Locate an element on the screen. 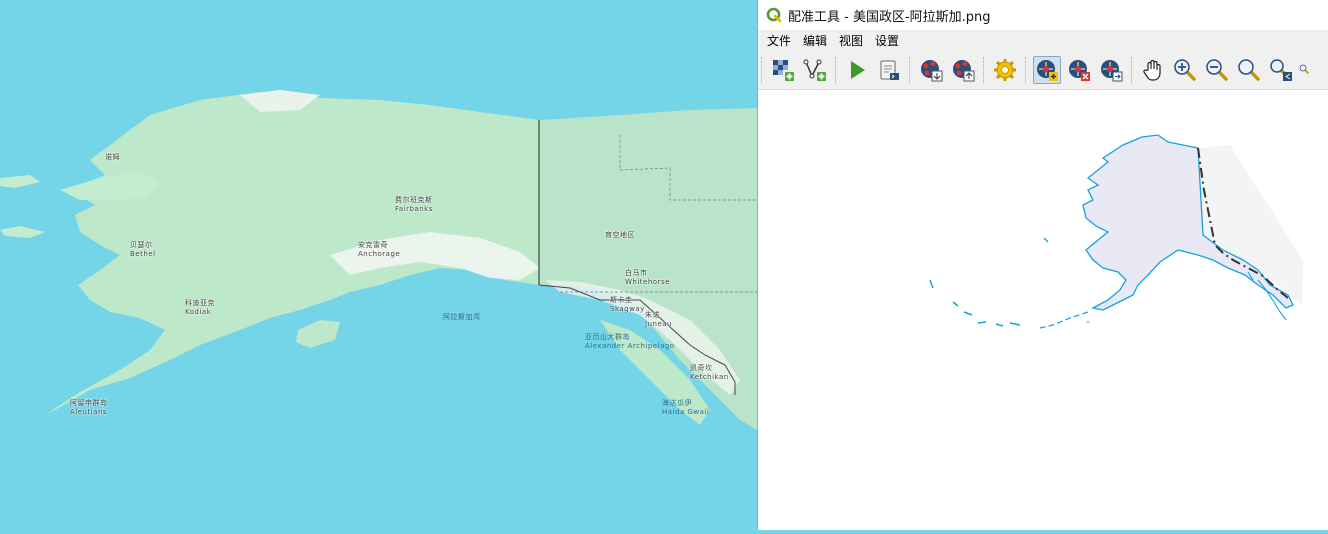 This screenshot has width=1328, height=534. zoom-next-button is located at coordinates (1305, 70).